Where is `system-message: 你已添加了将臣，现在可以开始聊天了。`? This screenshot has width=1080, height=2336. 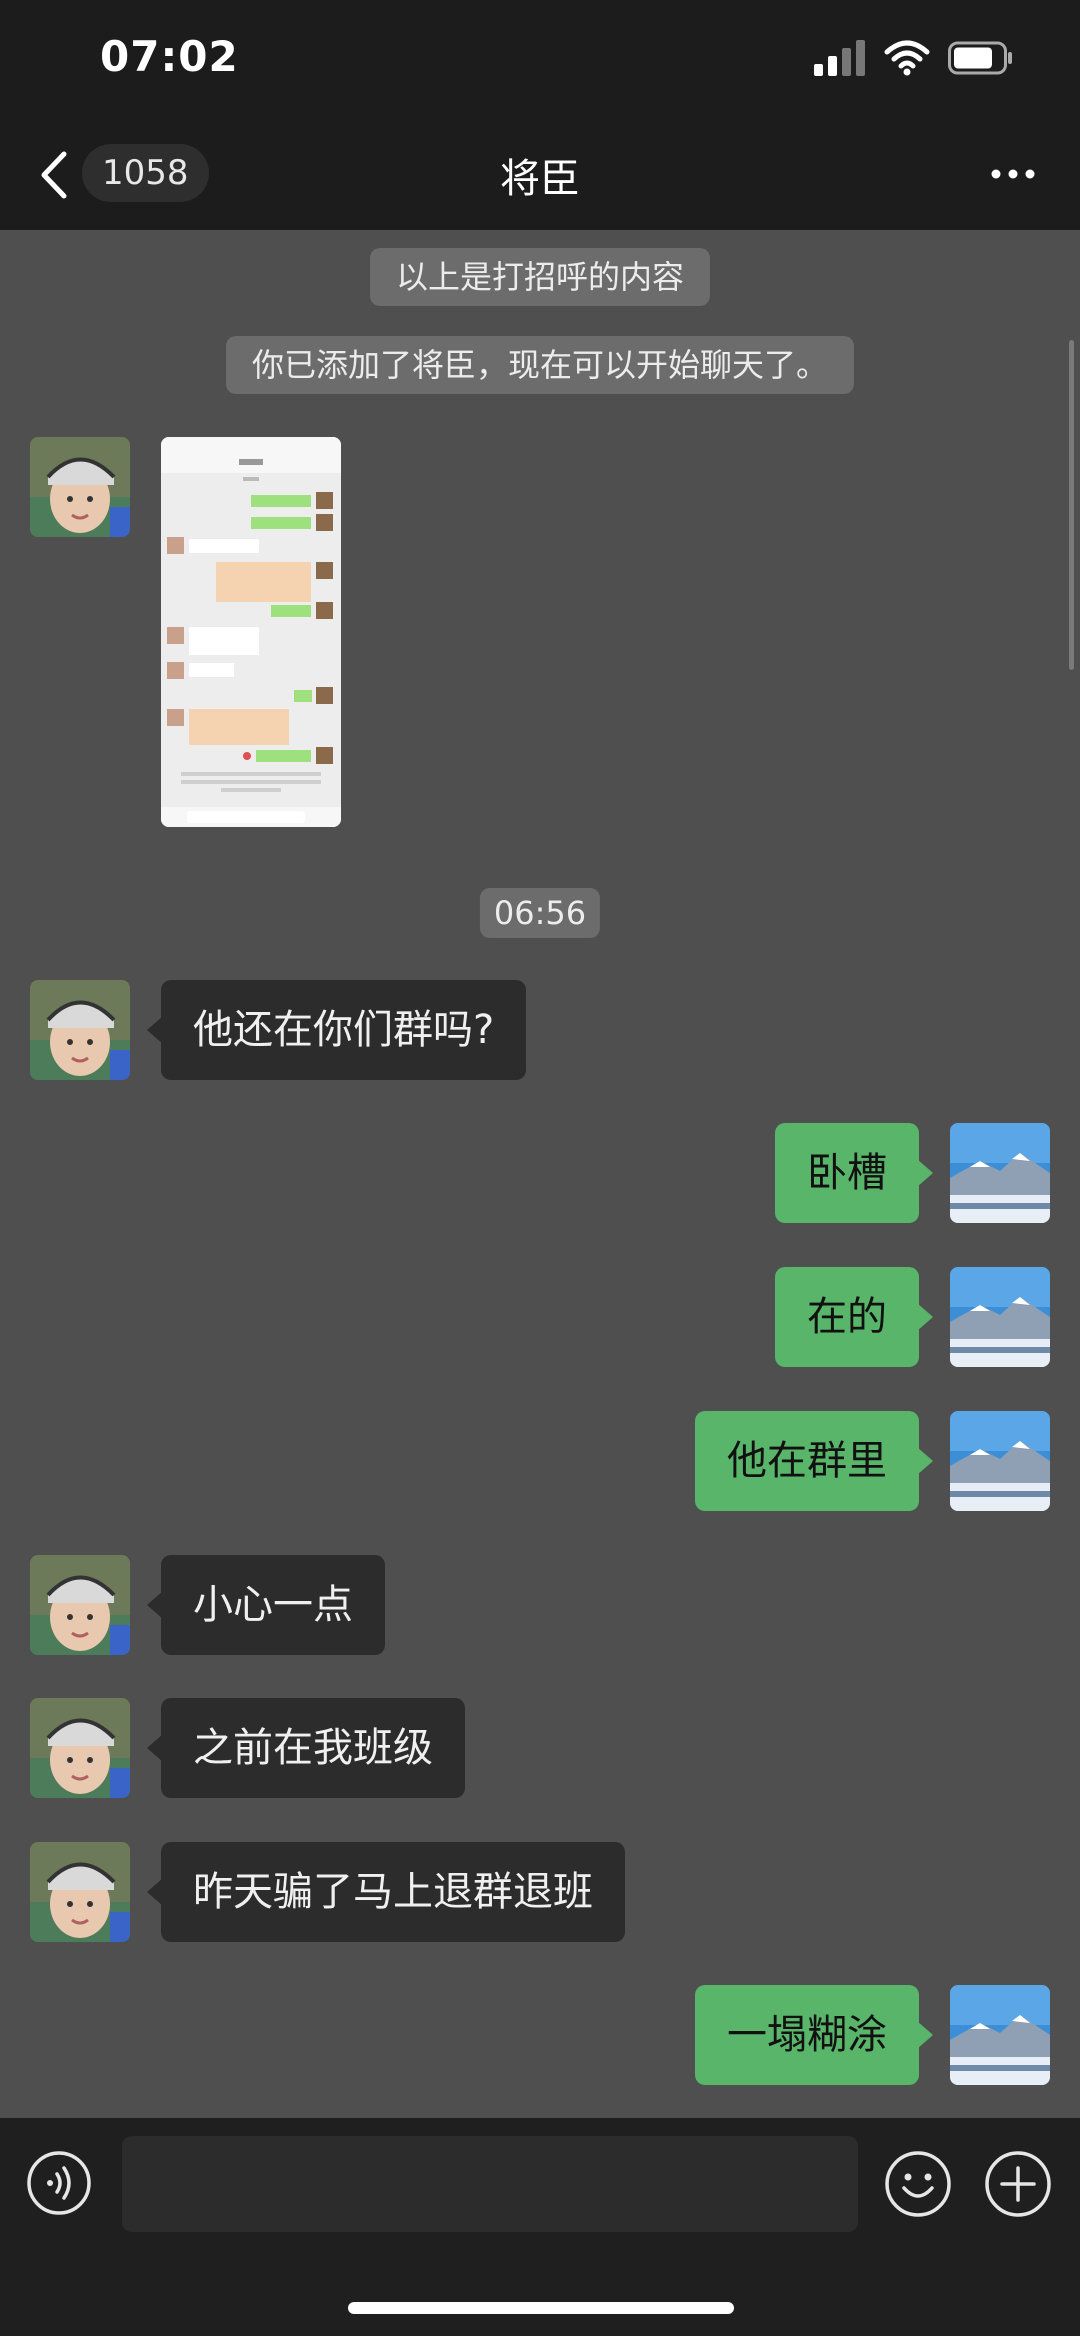 system-message: 你已添加了将臣，现在可以开始聊天了。 is located at coordinates (540, 365).